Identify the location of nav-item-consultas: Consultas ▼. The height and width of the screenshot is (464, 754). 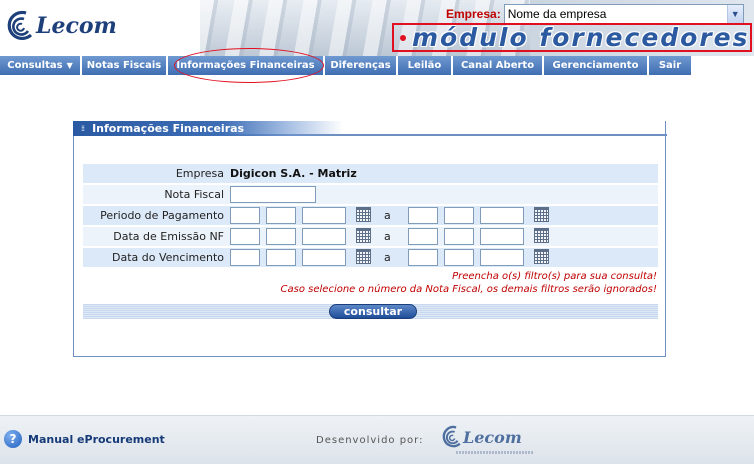
(41, 65).